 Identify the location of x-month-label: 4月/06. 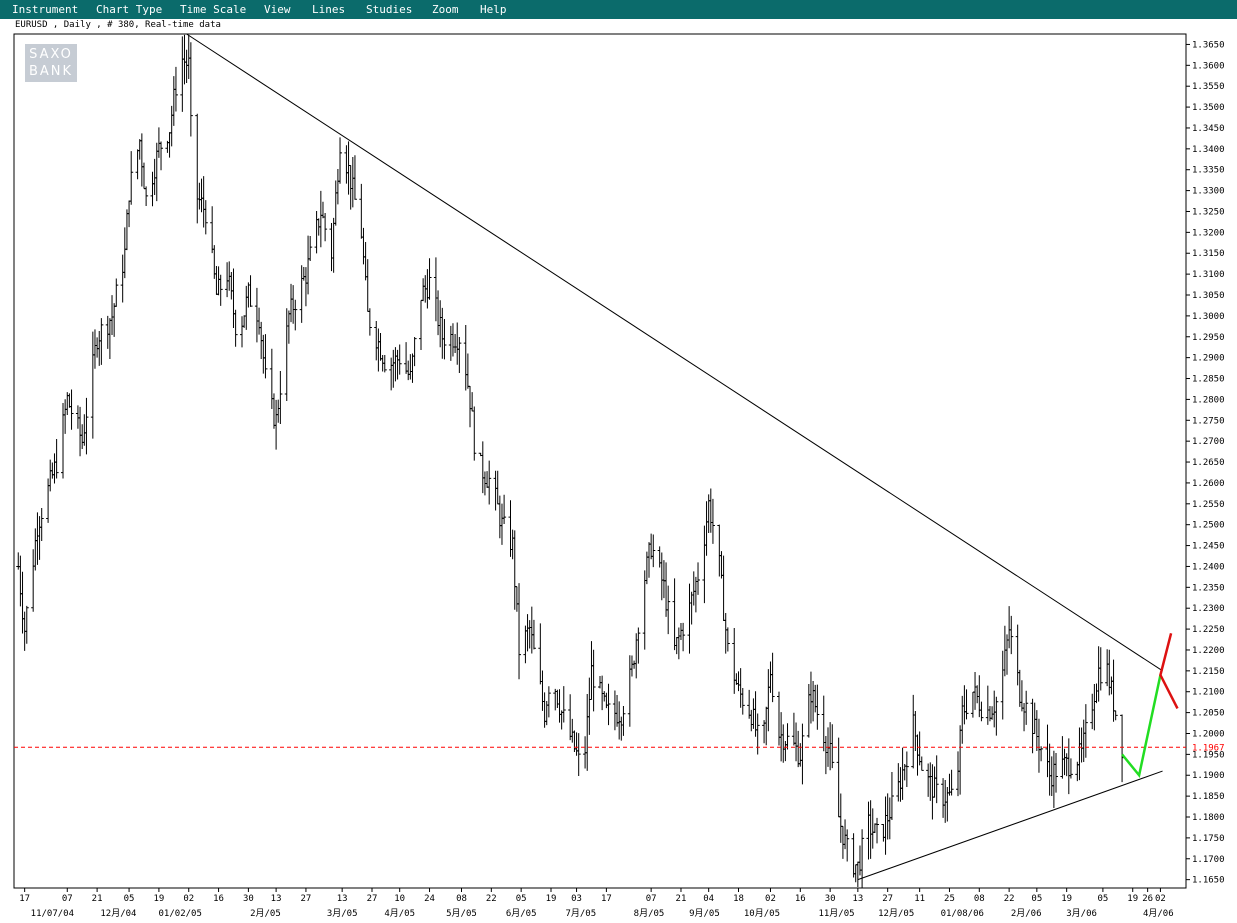
(1158, 913).